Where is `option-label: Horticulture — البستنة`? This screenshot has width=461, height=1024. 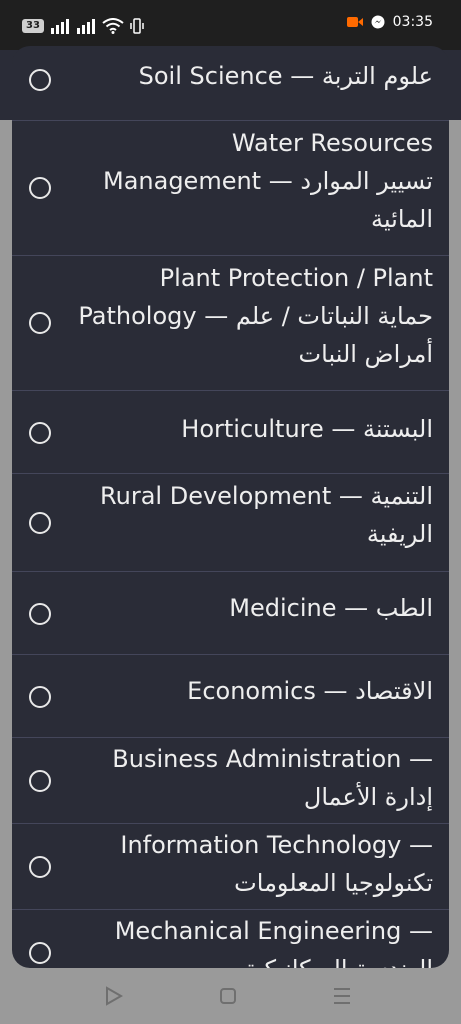 option-label: Horticulture — البستنة is located at coordinates (252, 429).